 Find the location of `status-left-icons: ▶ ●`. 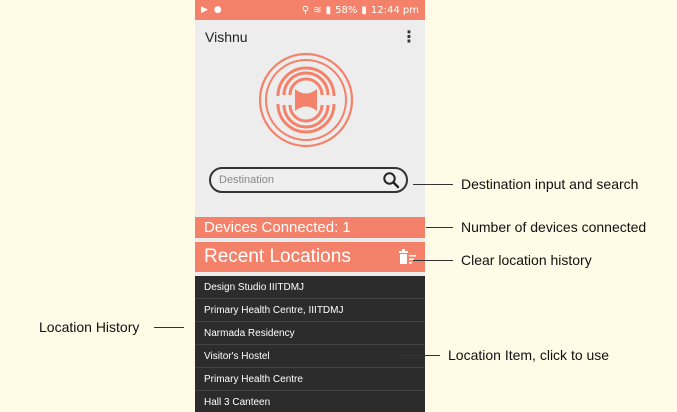

status-left-icons: ▶ ● is located at coordinates (211, 10).